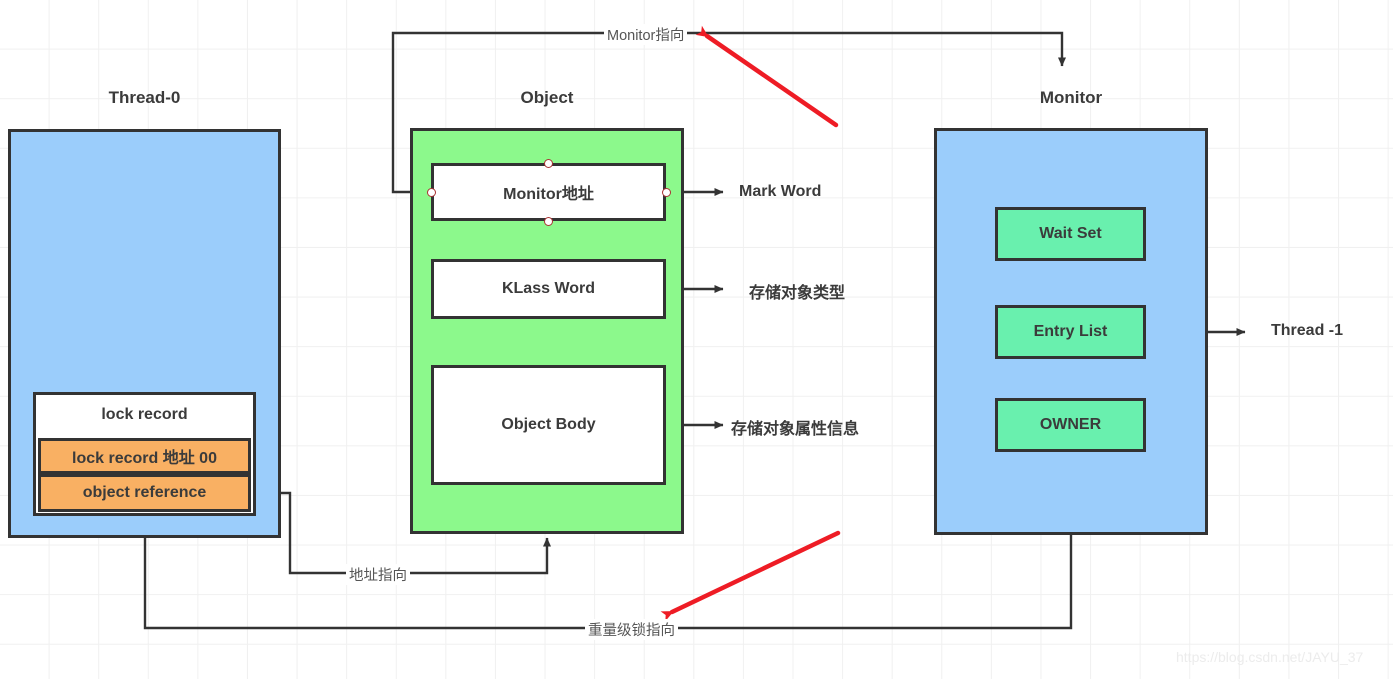 This screenshot has width=1393, height=679. I want to click on wait-set-label: Wait Set, so click(1070, 233).